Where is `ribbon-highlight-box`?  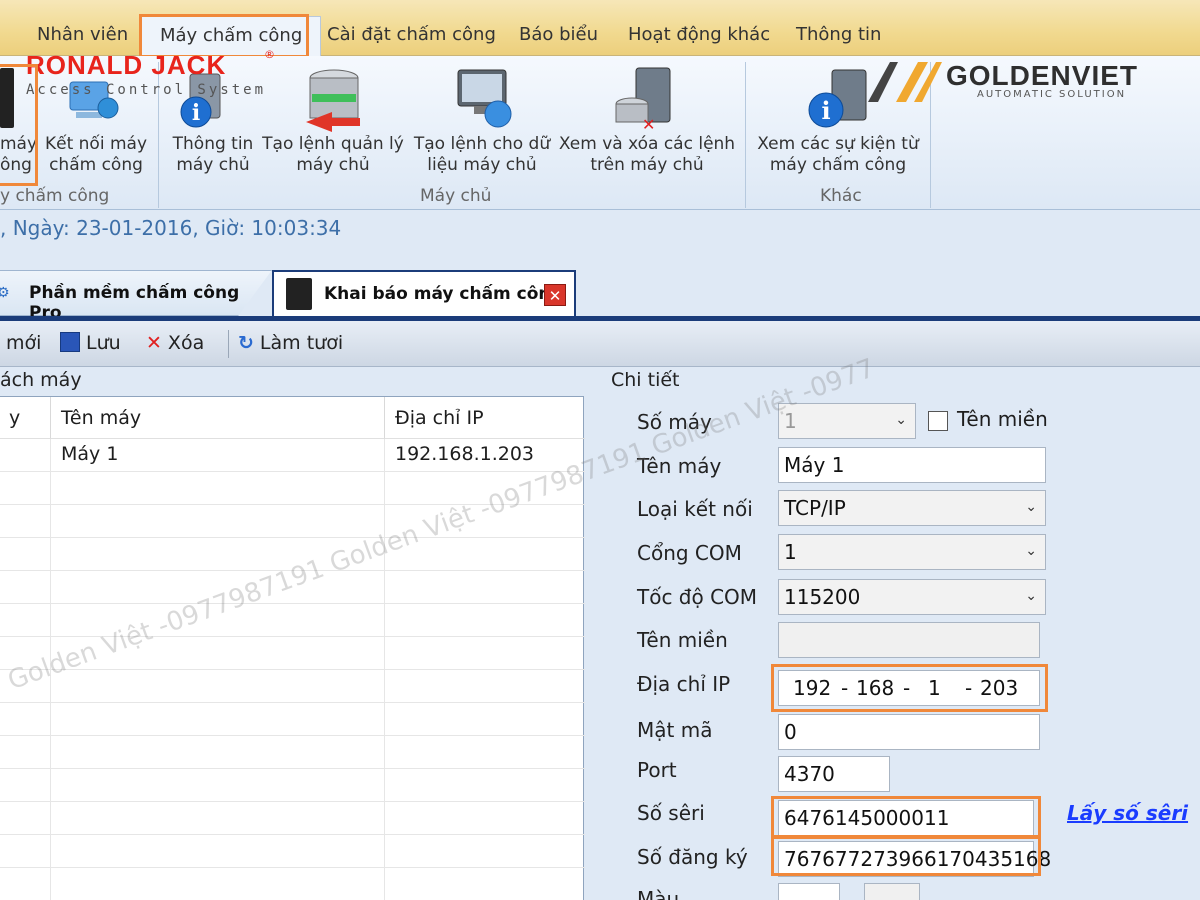 ribbon-highlight-box is located at coordinates (19, 125).